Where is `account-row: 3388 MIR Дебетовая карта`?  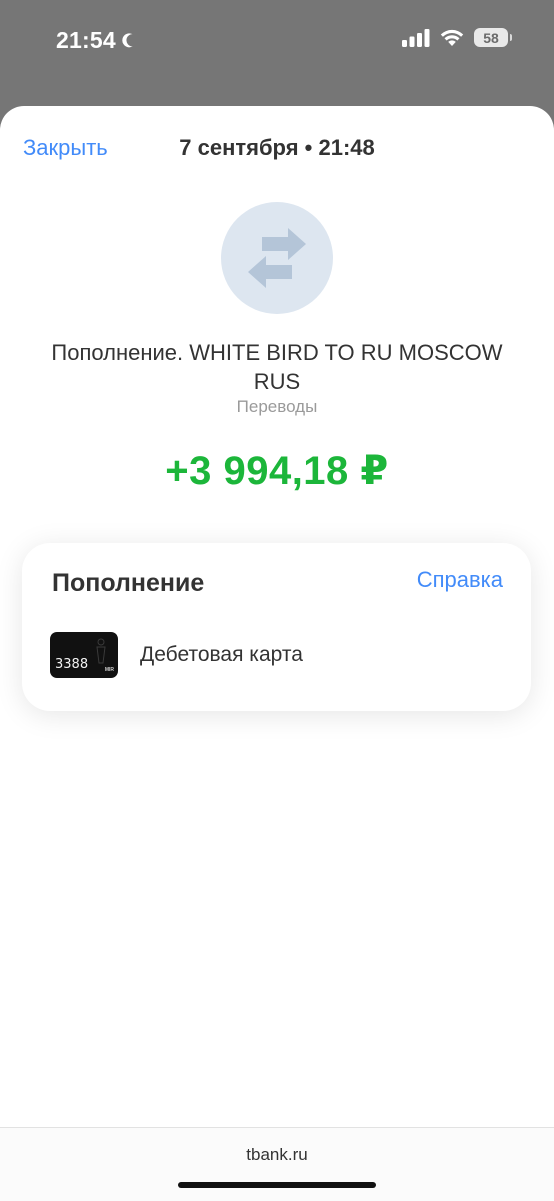 account-row: 3388 MIR Дебетовая карта is located at coordinates (280, 655).